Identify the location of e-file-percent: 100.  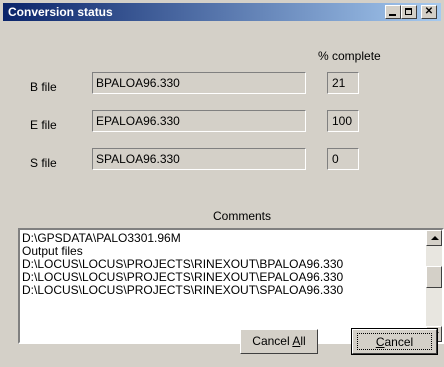
(343, 121).